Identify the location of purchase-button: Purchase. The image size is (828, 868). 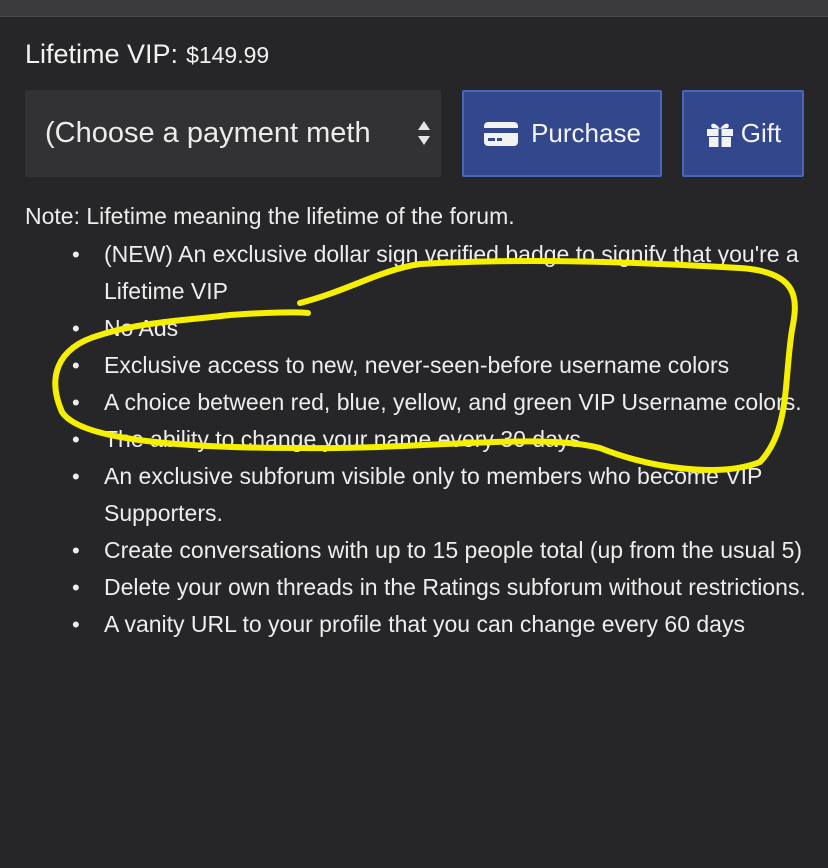
(562, 133).